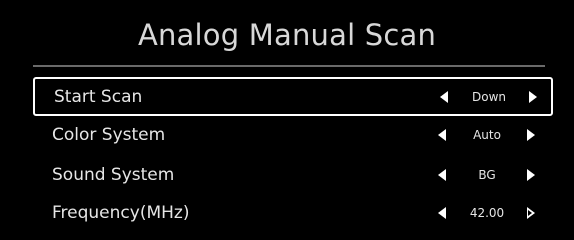 The width and height of the screenshot is (574, 240). What do you see at coordinates (487, 134) in the screenshot?
I see `menu-item-value: Auto` at bounding box center [487, 134].